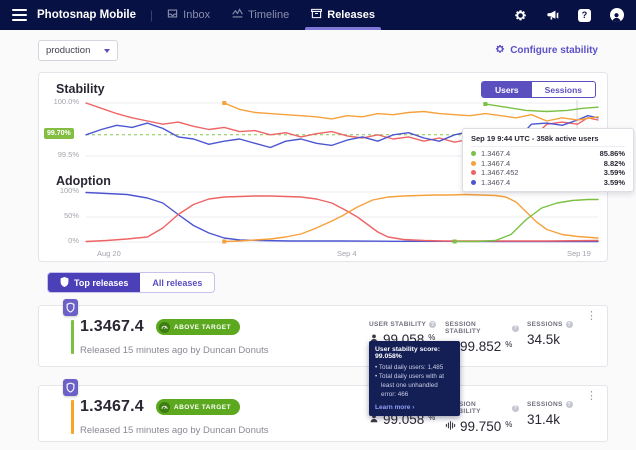 The width and height of the screenshot is (636, 450). I want to click on user-avatar, so click(616, 15).